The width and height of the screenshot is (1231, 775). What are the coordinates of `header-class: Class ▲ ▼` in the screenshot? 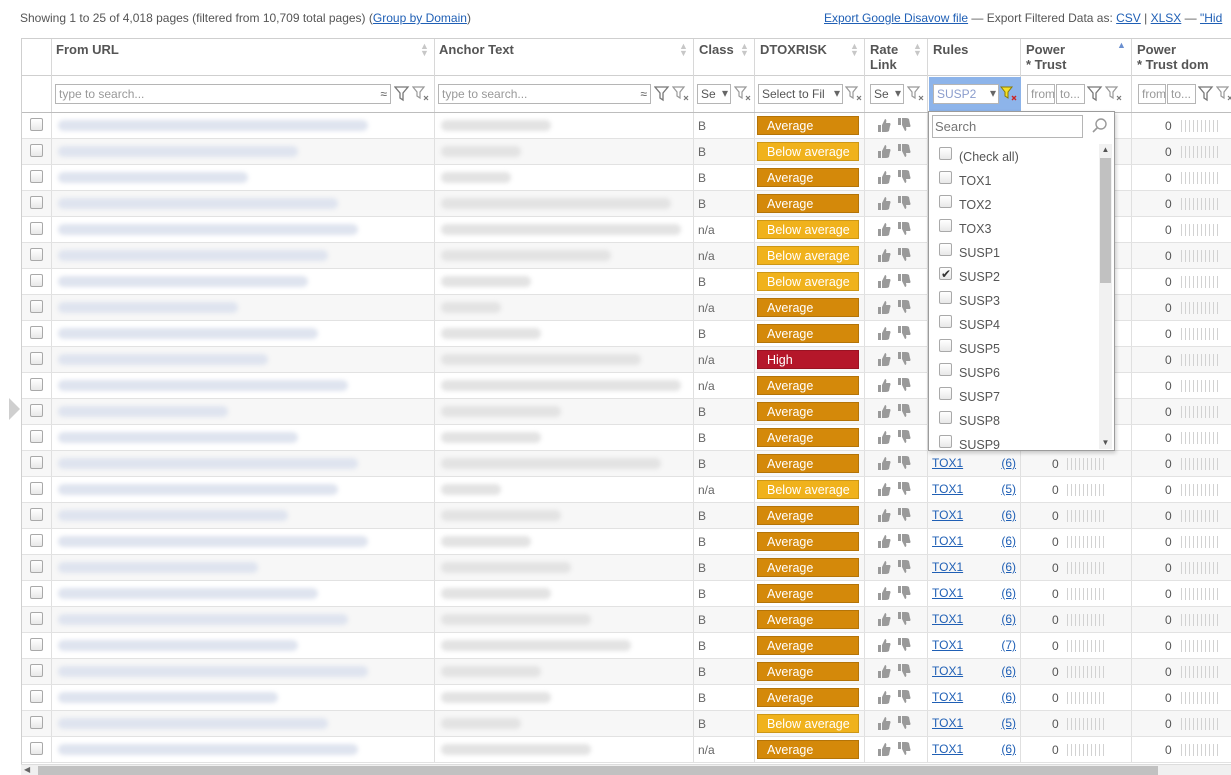 It's located at (724, 57).